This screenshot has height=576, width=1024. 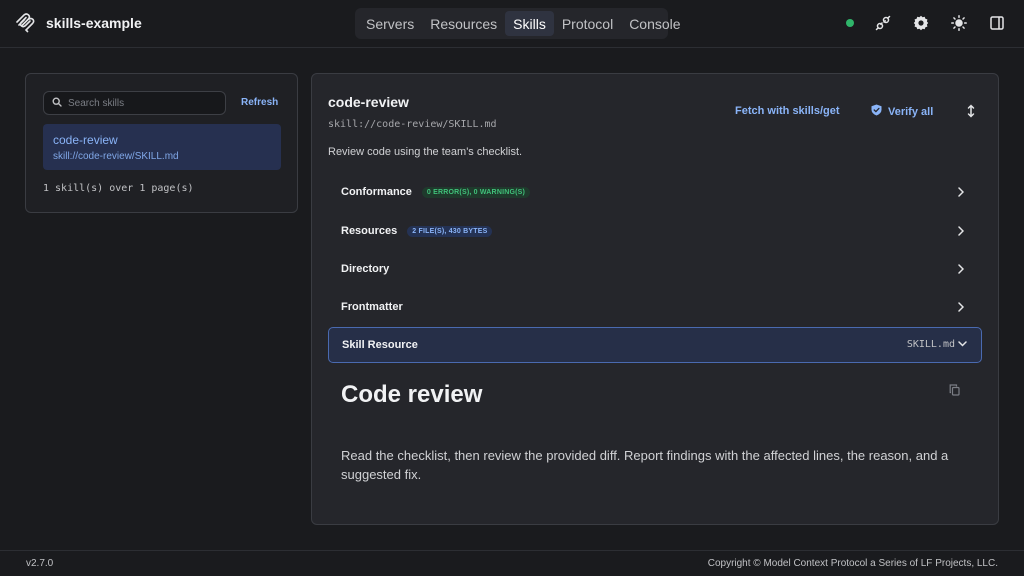 I want to click on version-label: v2.7.0, so click(x=40, y=563).